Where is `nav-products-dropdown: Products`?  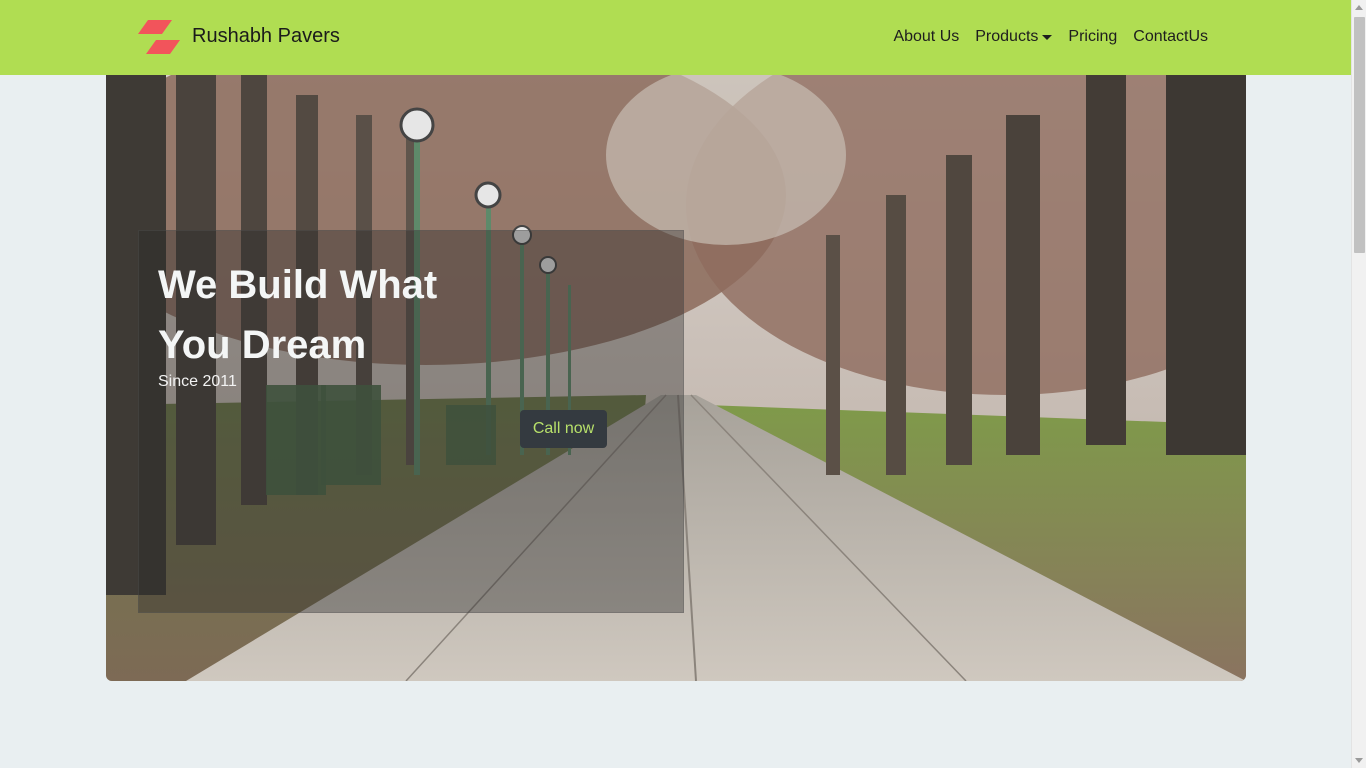
nav-products-dropdown: Products is located at coordinates (1014, 37).